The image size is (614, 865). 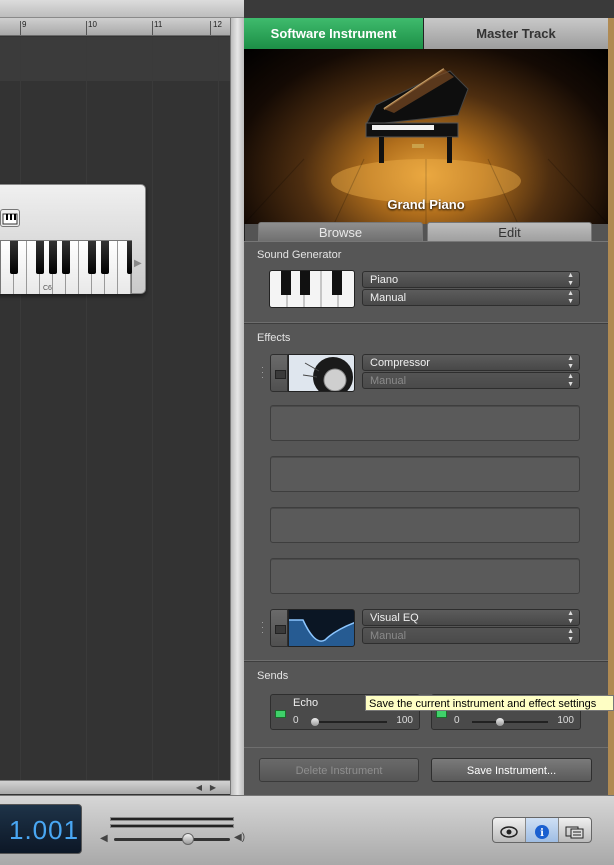 What do you see at coordinates (172, 826) in the screenshot?
I see `level-meter-right` at bounding box center [172, 826].